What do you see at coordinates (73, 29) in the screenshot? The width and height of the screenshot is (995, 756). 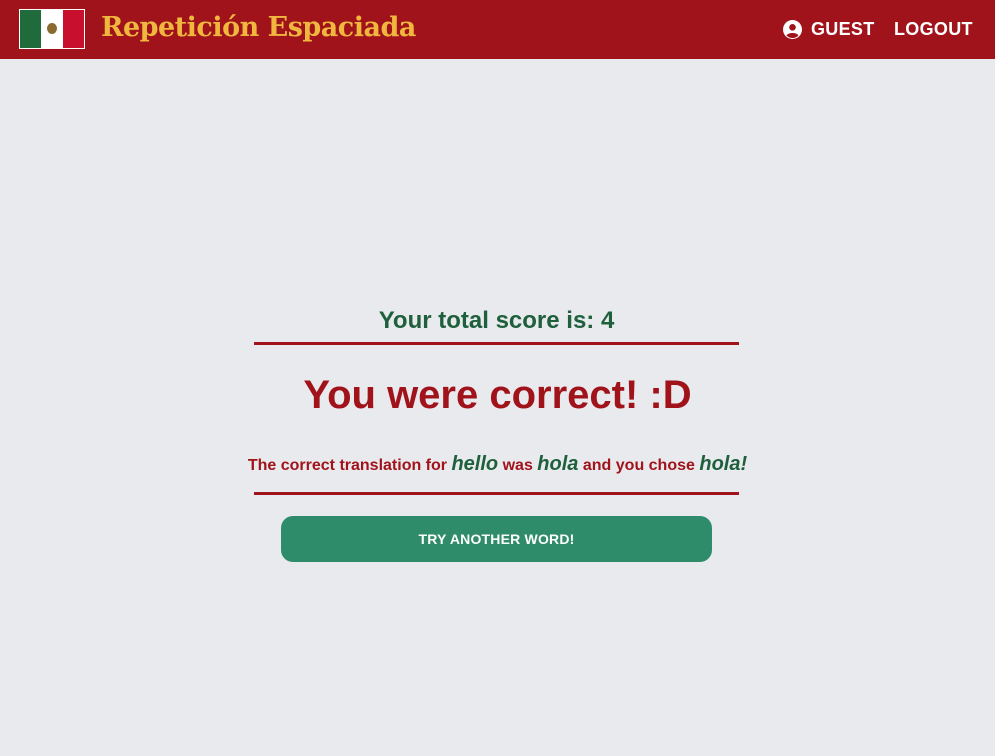 I see `flag-red-stripe` at bounding box center [73, 29].